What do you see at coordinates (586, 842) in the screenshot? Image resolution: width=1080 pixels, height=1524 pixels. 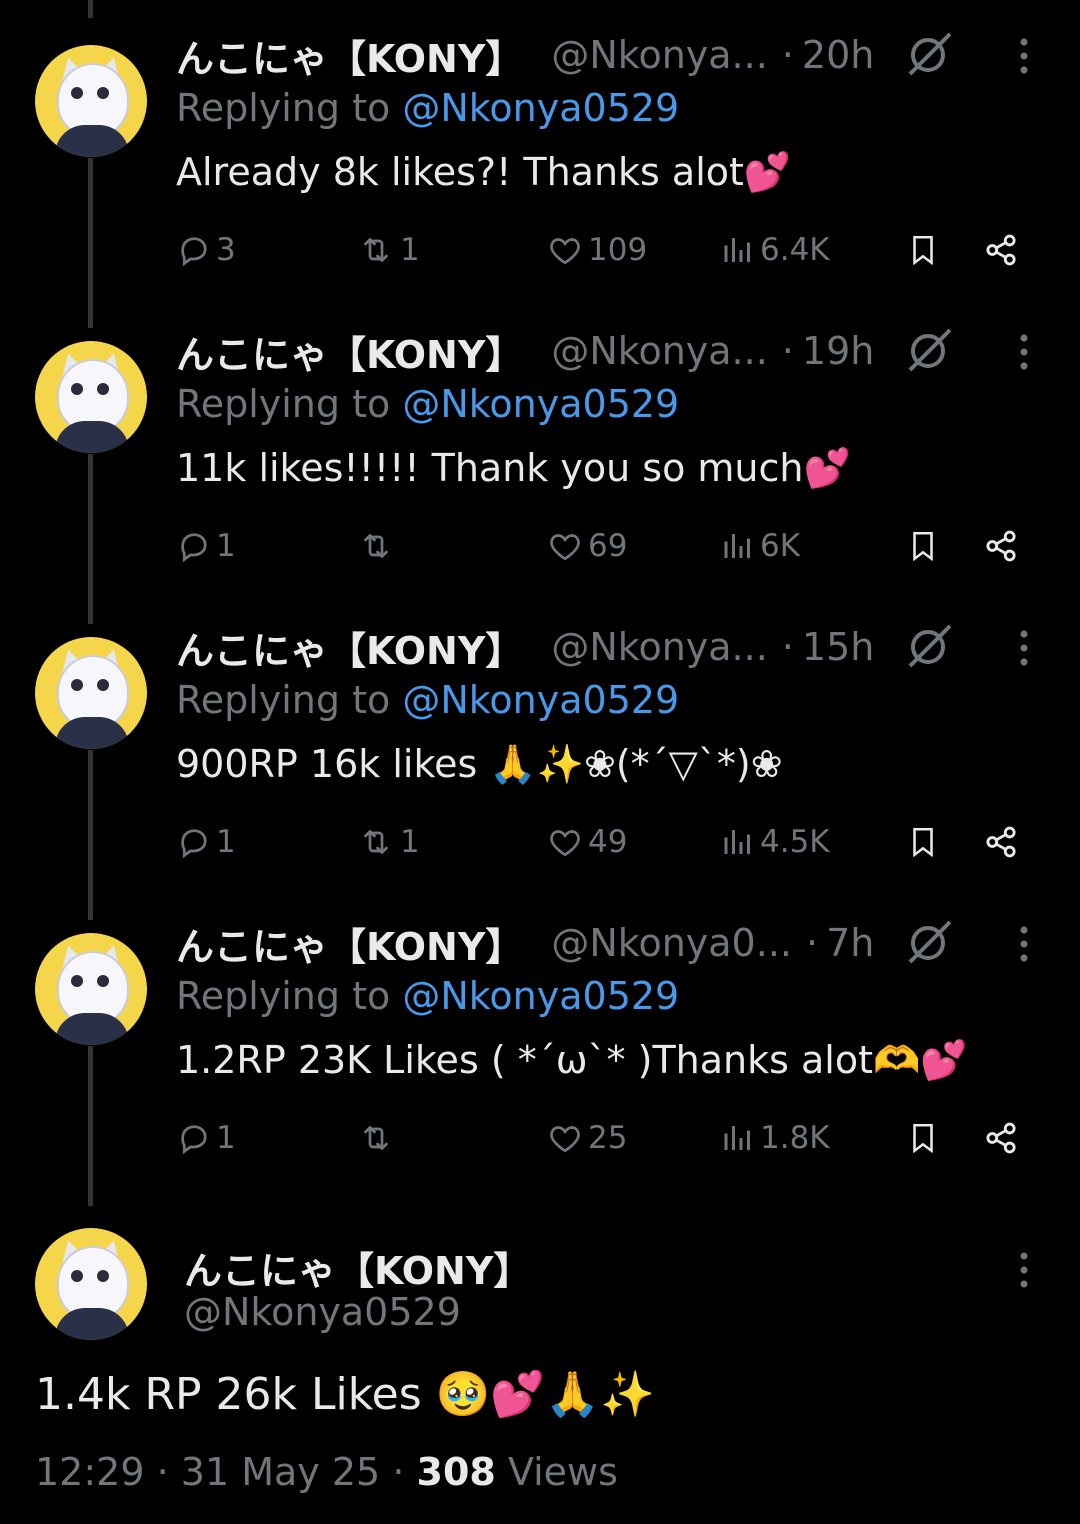 I see `like-button: 49` at bounding box center [586, 842].